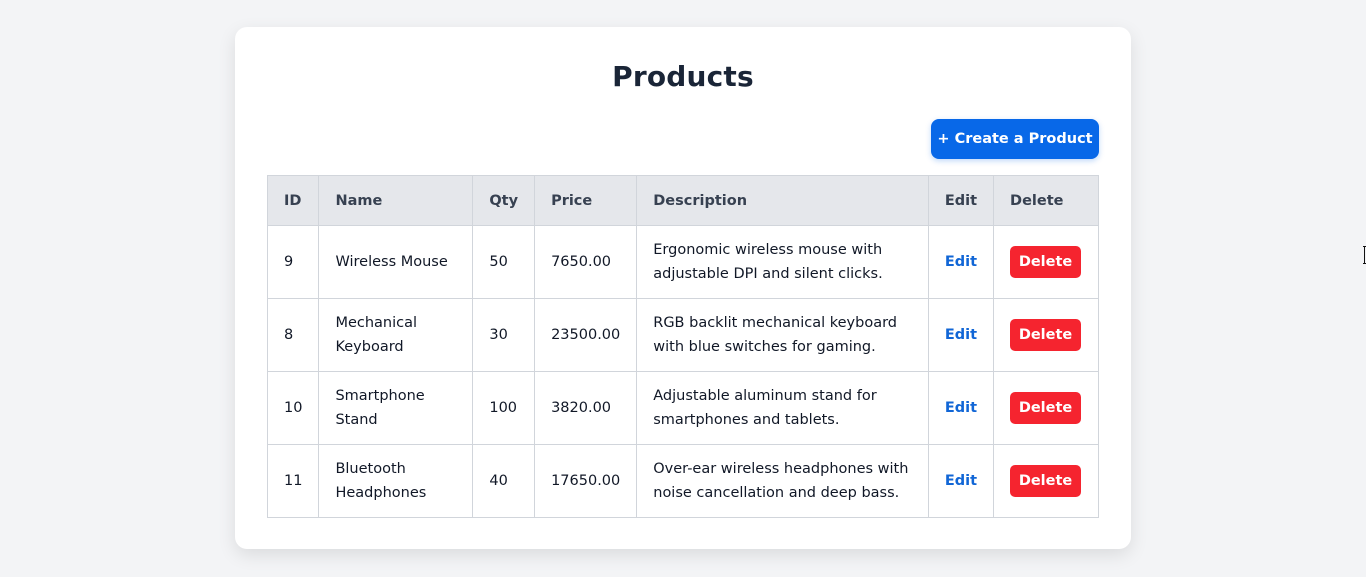 This screenshot has height=577, width=1366. Describe the element at coordinates (293, 200) in the screenshot. I see `column-header-id: ID` at that location.